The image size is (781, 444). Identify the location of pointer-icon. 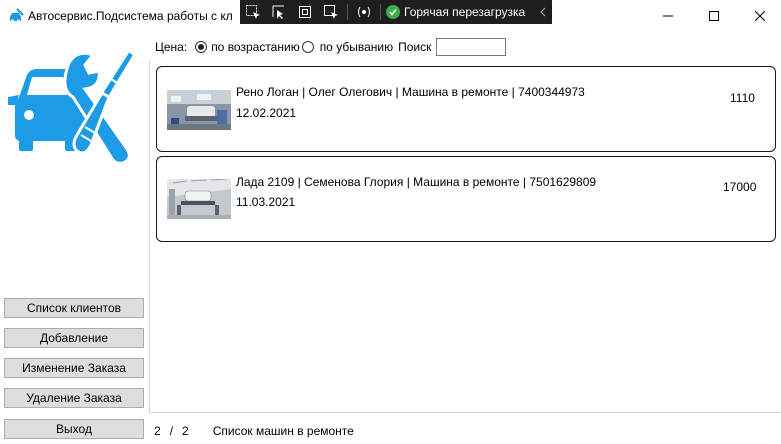
(278, 12).